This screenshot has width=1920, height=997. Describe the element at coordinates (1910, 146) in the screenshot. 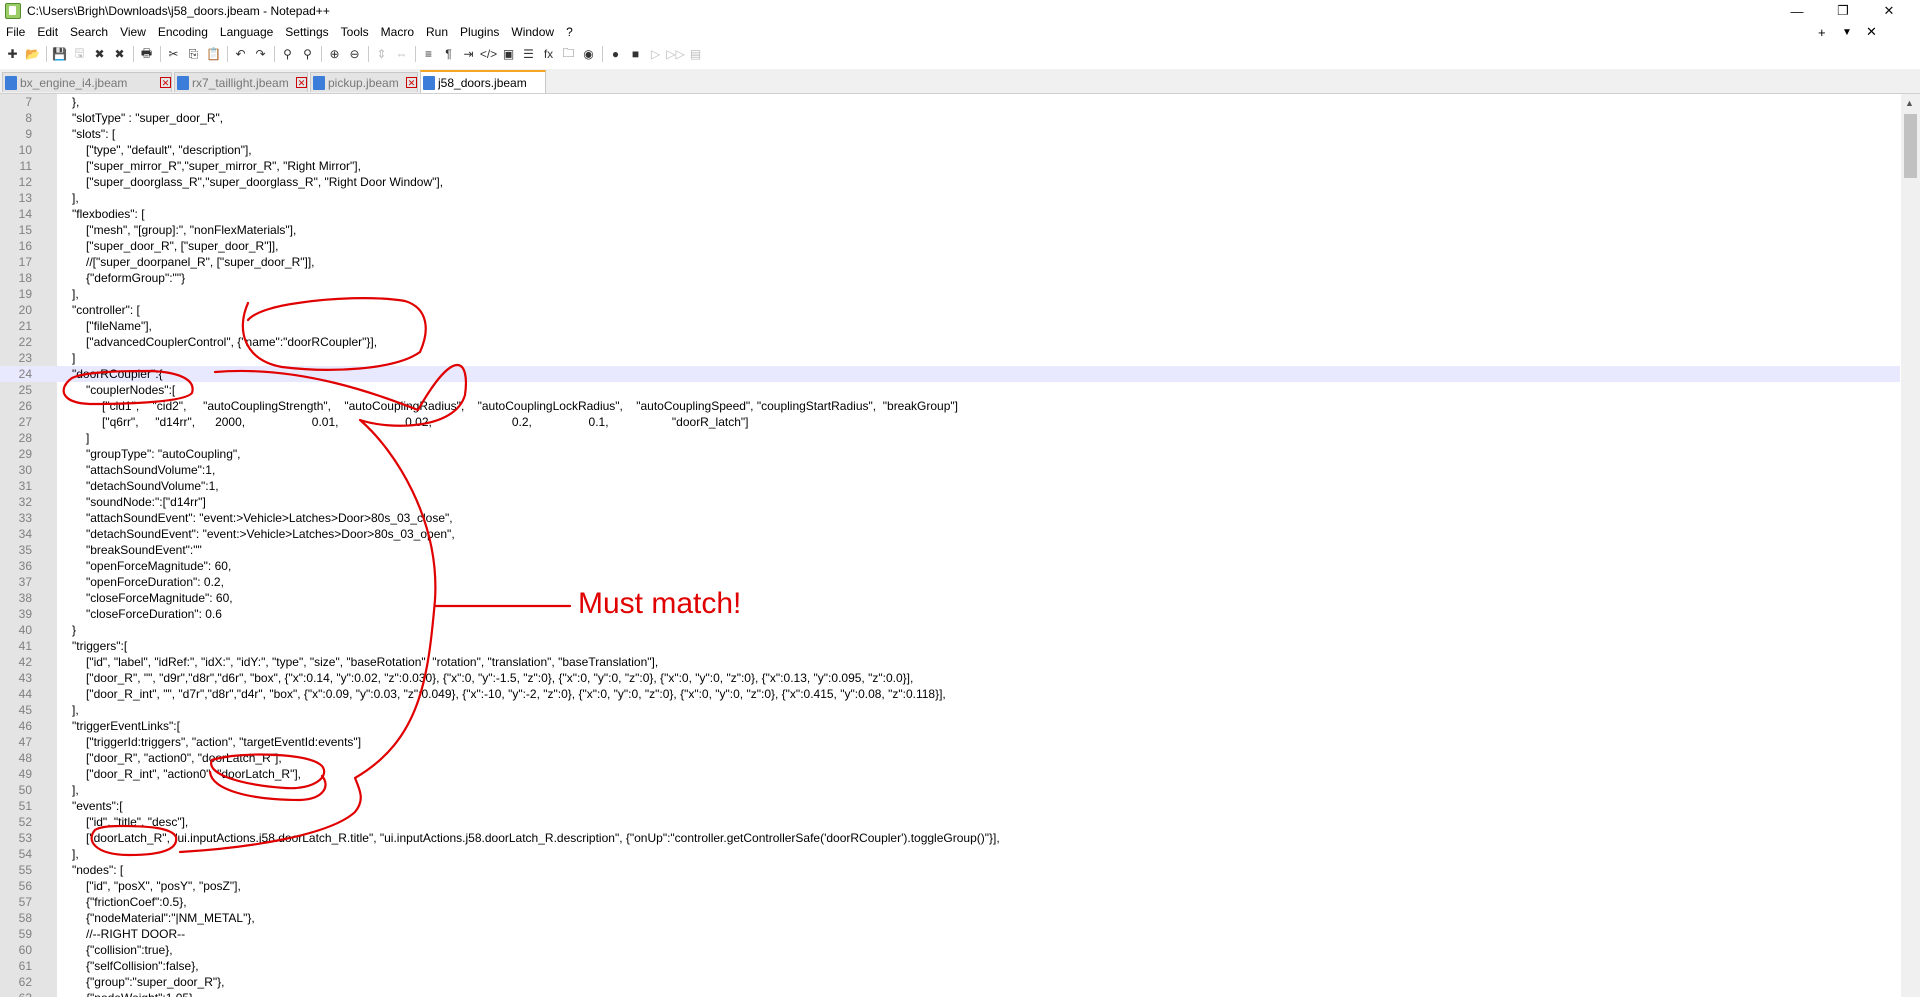

I see `scrollbar-thumb` at that location.